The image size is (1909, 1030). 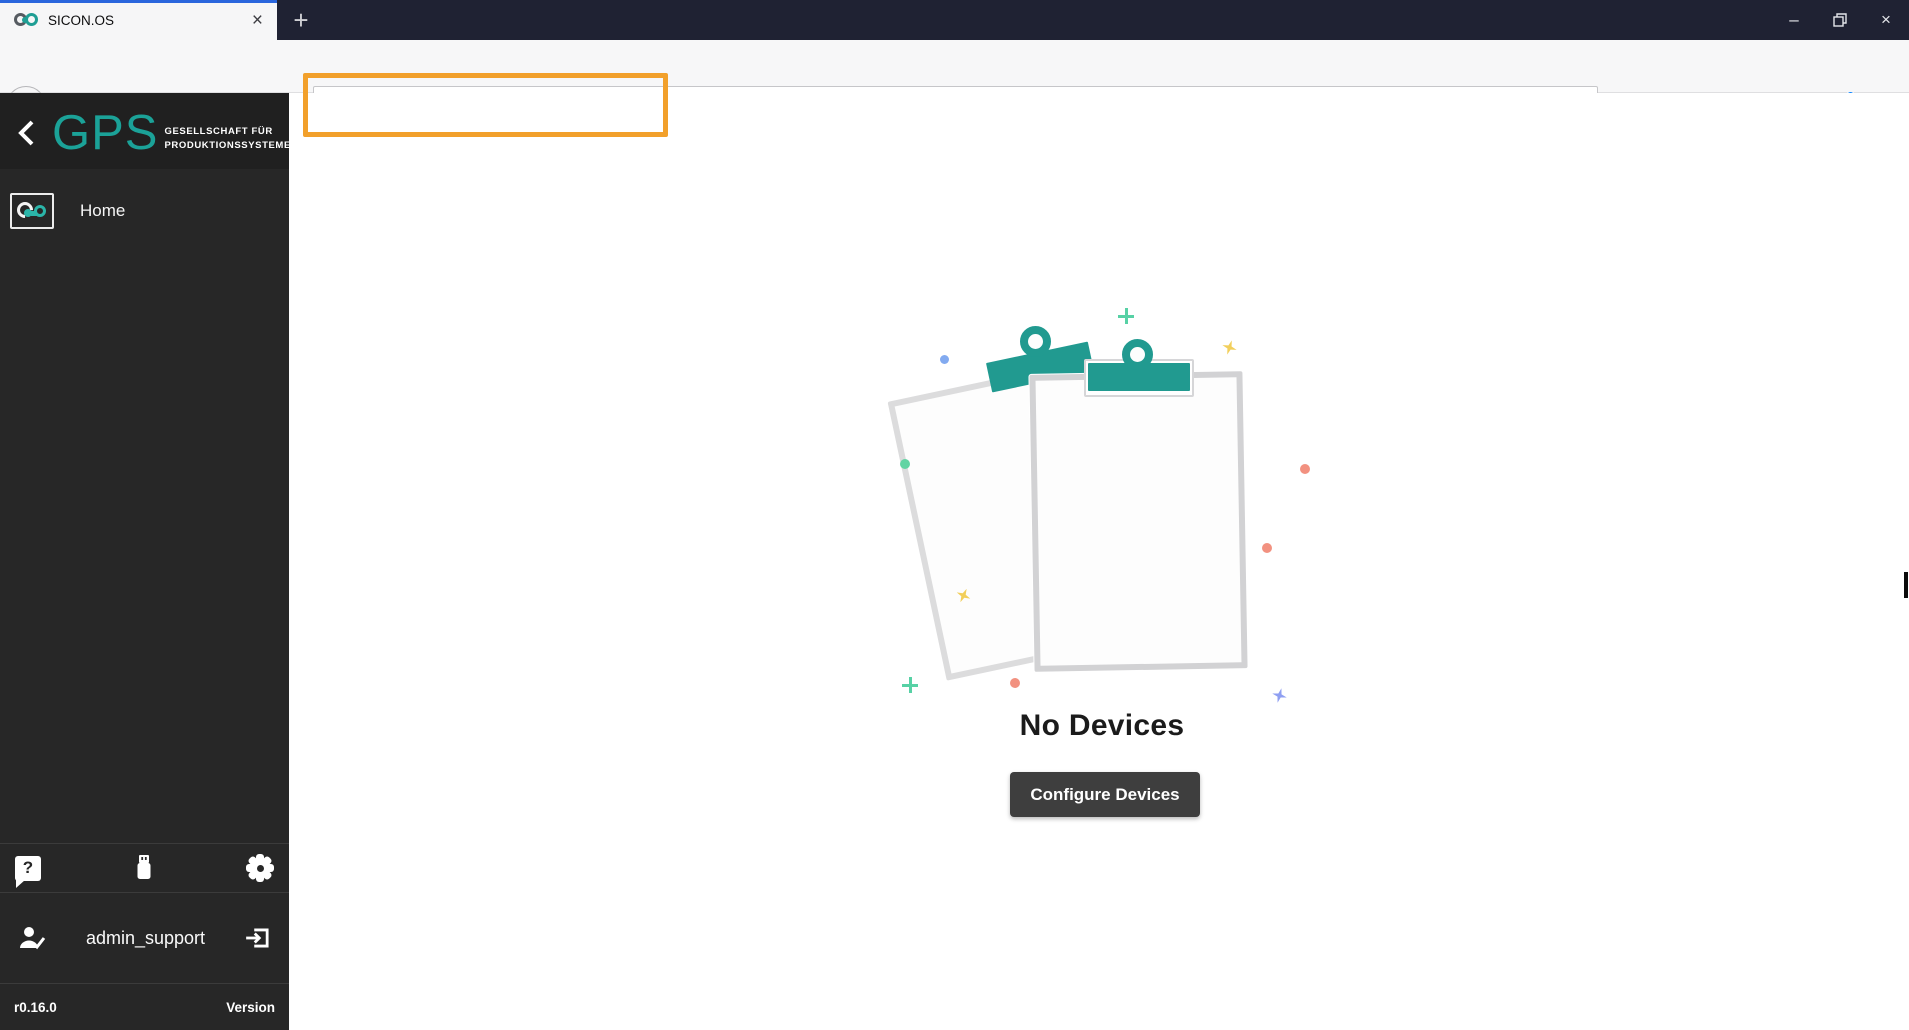 I want to click on user-account-icon, so click(x=32, y=938).